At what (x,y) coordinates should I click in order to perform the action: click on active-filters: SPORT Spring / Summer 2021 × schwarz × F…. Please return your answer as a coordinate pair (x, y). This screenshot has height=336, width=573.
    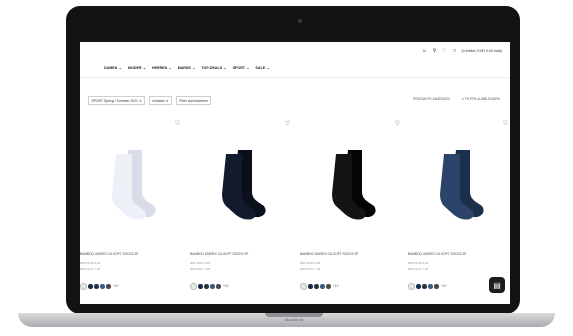
    Looking at the image, I should click on (150, 100).